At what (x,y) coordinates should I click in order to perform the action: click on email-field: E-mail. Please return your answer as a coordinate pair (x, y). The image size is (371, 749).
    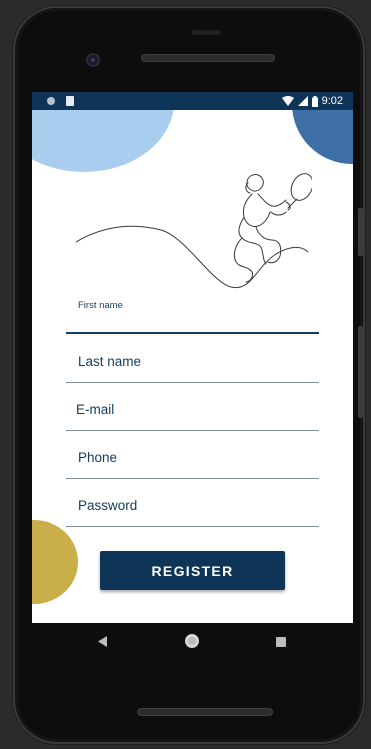
    Looking at the image, I should click on (192, 415).